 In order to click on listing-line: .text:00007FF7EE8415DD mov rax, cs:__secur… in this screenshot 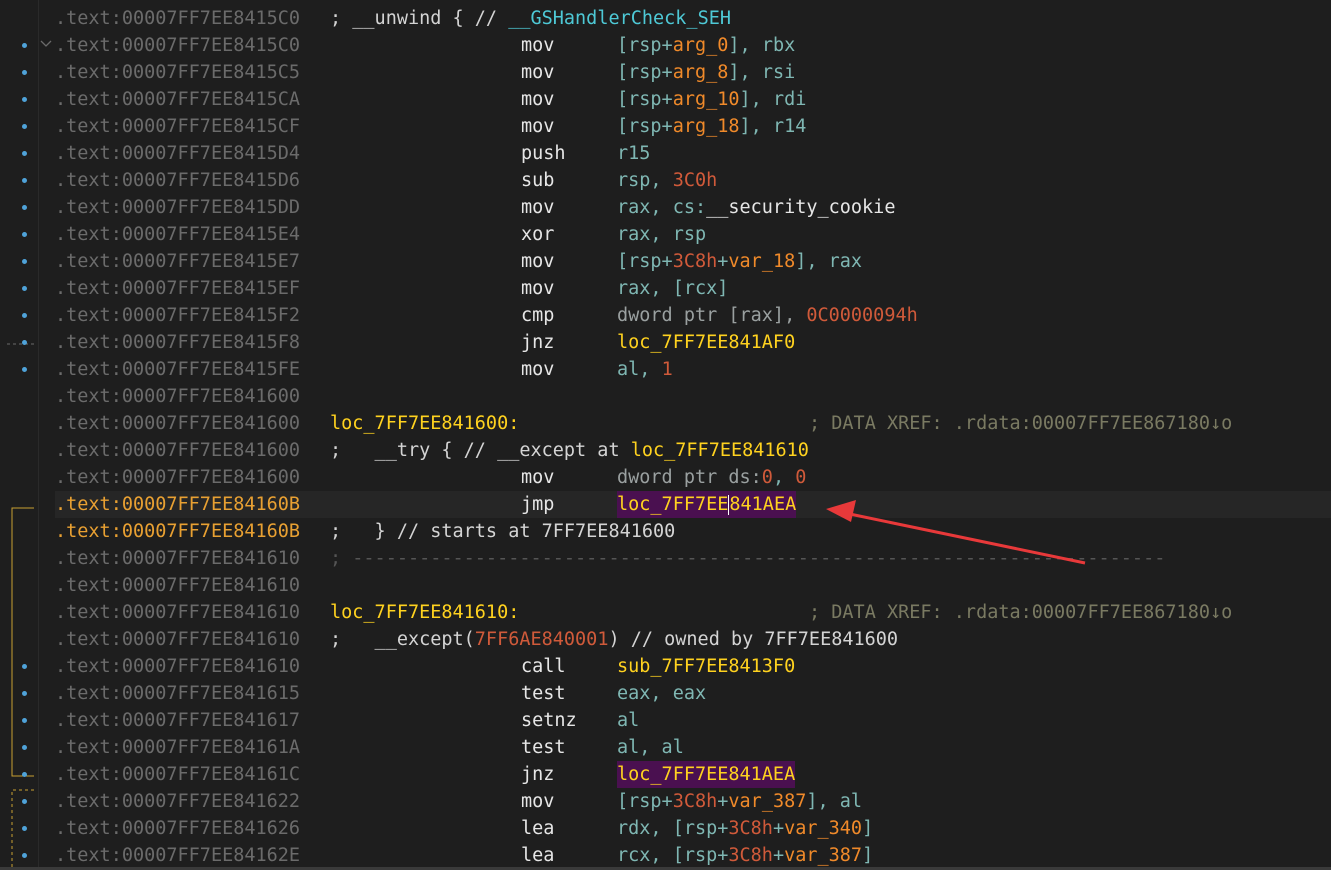, I will do `click(693, 207)`.